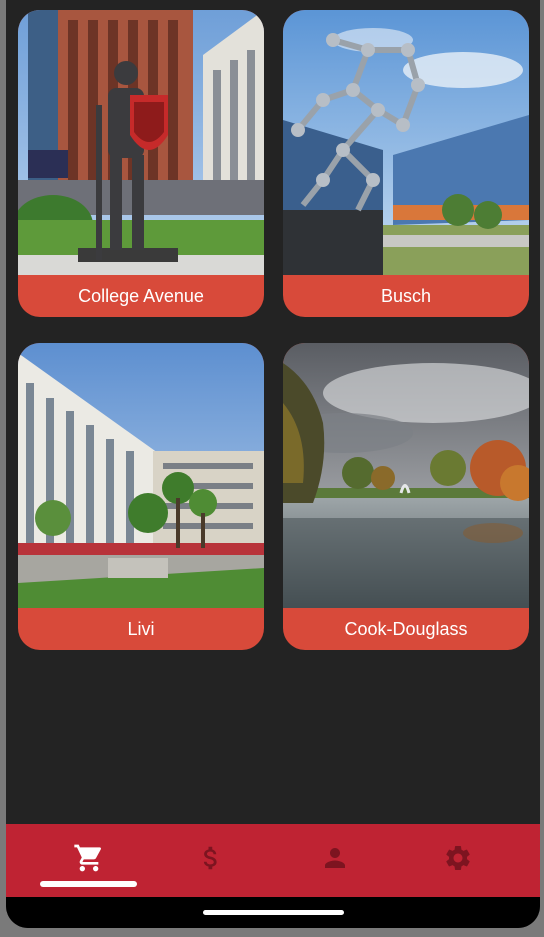 The width and height of the screenshot is (544, 937). Describe the element at coordinates (89, 860) in the screenshot. I see `cart-icon` at that location.